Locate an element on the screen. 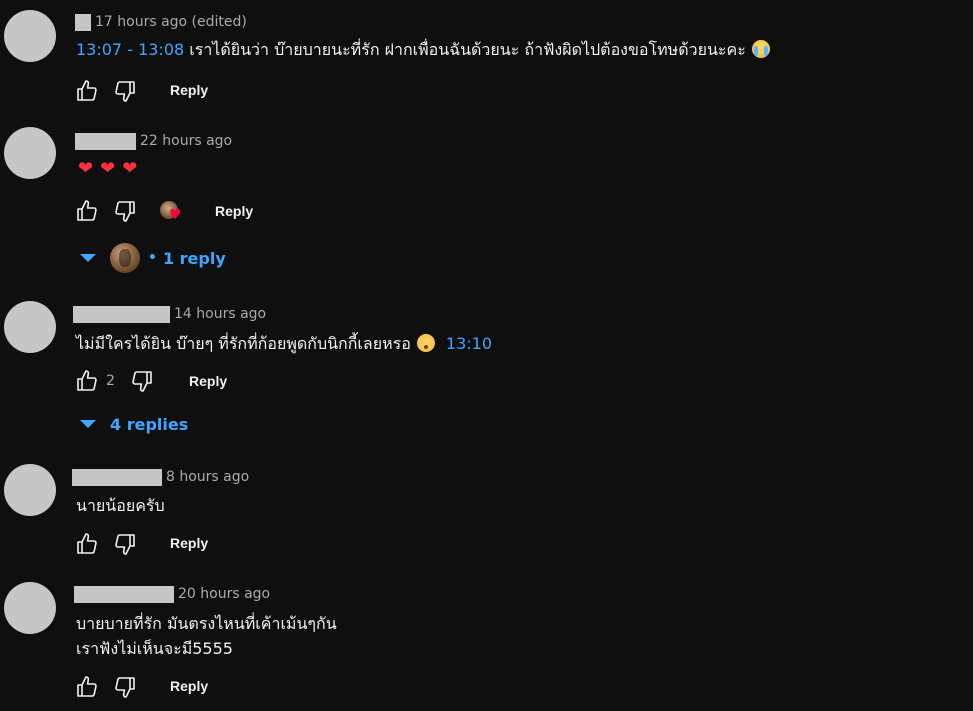 The image size is (973, 711). creator-heart-icon: ♥ is located at coordinates (172, 213).